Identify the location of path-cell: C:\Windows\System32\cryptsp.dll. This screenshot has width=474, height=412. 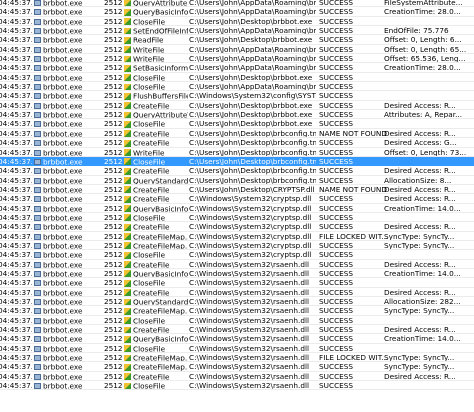
(250, 198).